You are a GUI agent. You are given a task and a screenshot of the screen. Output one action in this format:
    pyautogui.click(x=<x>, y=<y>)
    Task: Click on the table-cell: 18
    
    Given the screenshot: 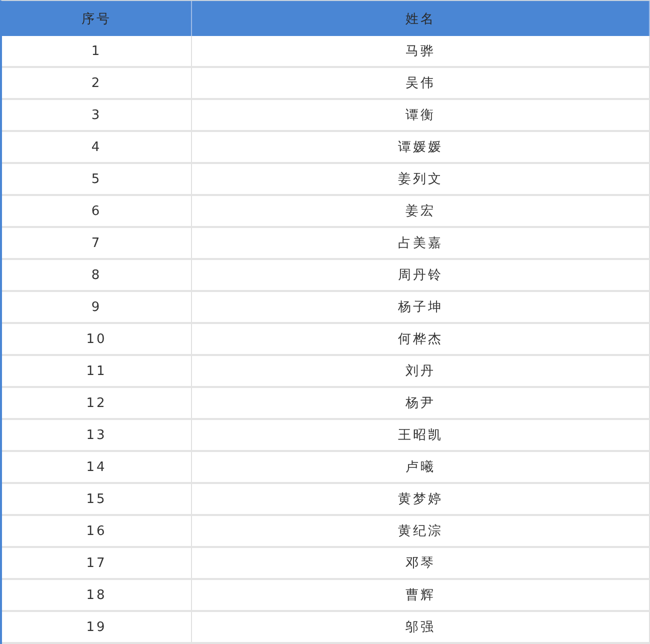 What is the action you would take?
    pyautogui.click(x=97, y=595)
    